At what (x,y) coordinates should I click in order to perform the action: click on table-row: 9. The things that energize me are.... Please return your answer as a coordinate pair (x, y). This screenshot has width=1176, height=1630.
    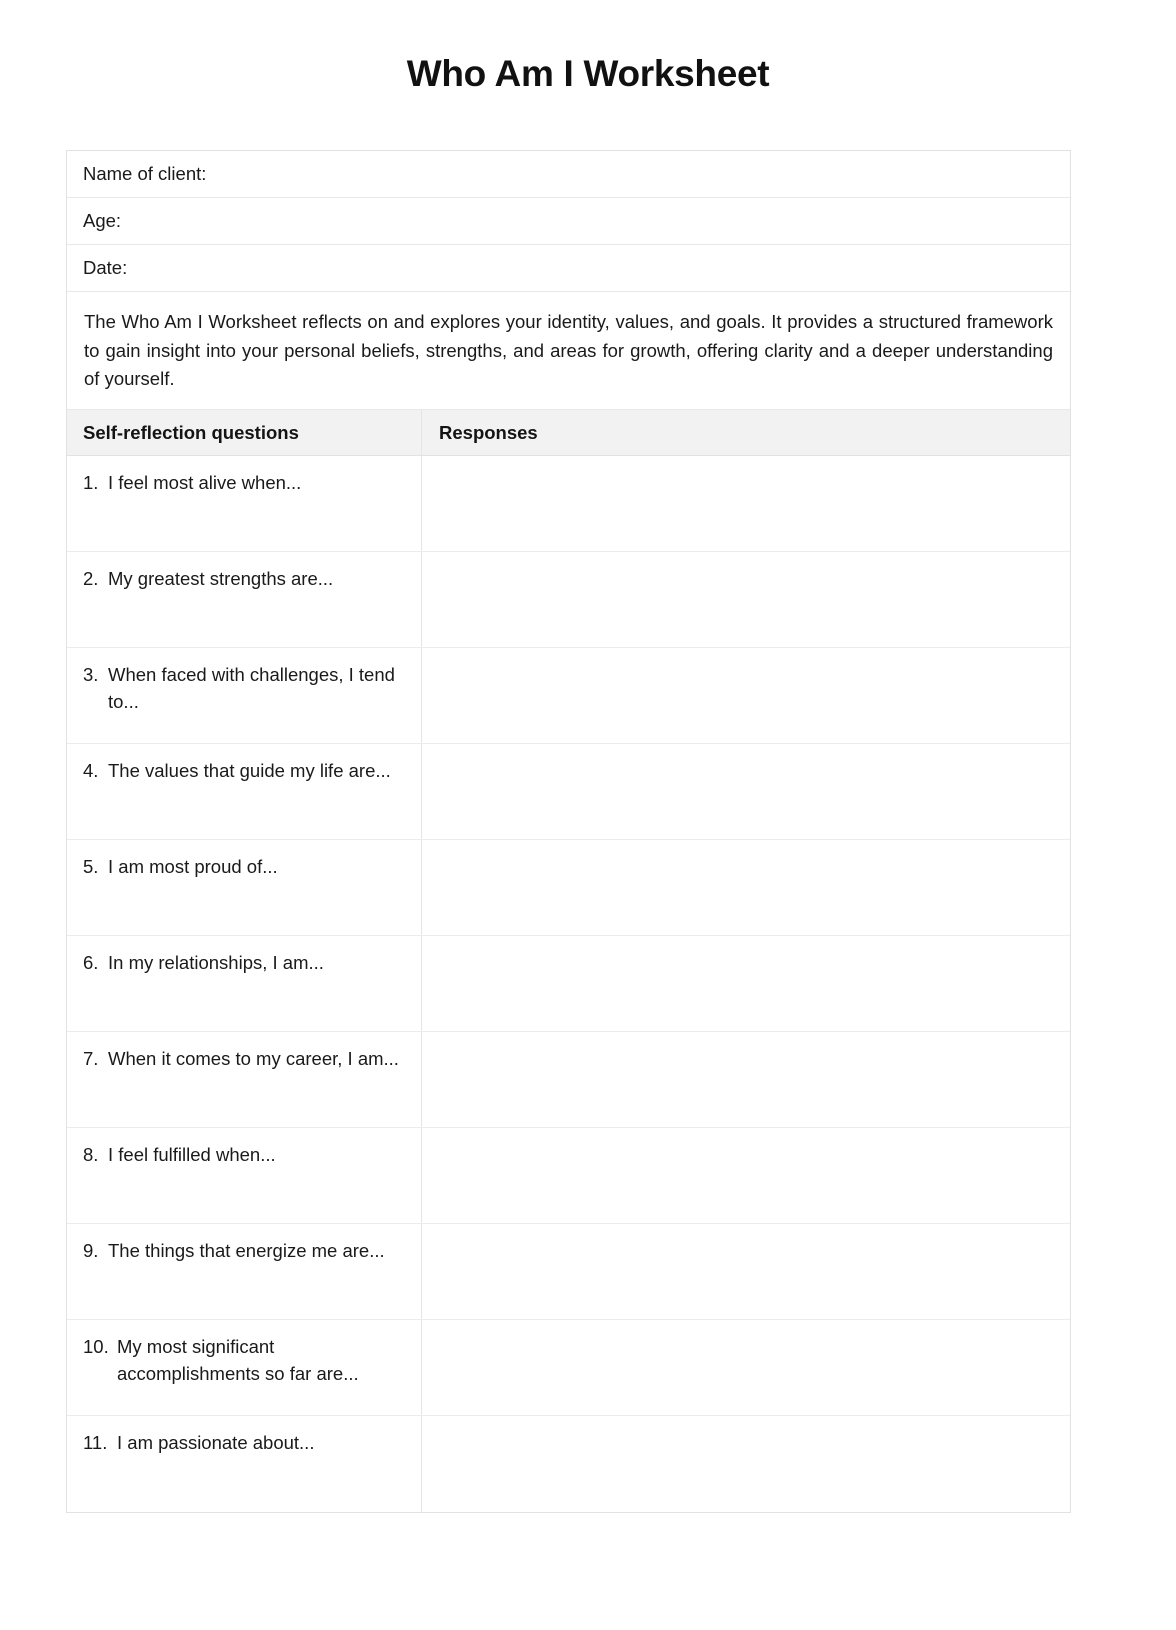
    Looking at the image, I should click on (568, 1272).